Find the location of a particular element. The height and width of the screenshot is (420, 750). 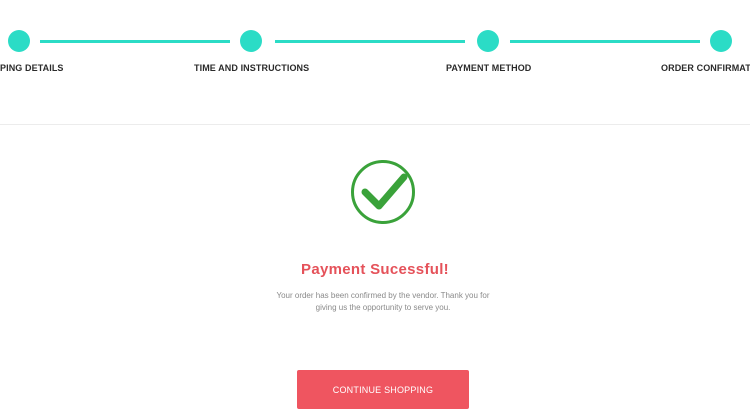

continue-shopping-button: CONTINUE SHOPPING is located at coordinates (383, 389).